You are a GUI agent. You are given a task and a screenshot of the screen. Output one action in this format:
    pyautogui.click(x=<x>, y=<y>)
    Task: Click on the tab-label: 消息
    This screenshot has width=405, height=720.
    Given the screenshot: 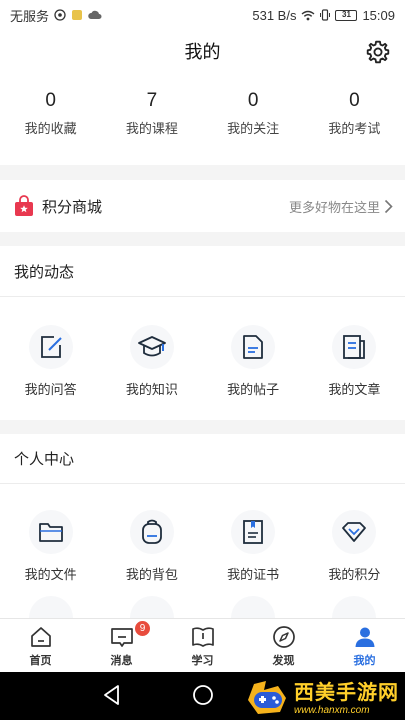 What is the action you would take?
    pyautogui.click(x=121, y=661)
    